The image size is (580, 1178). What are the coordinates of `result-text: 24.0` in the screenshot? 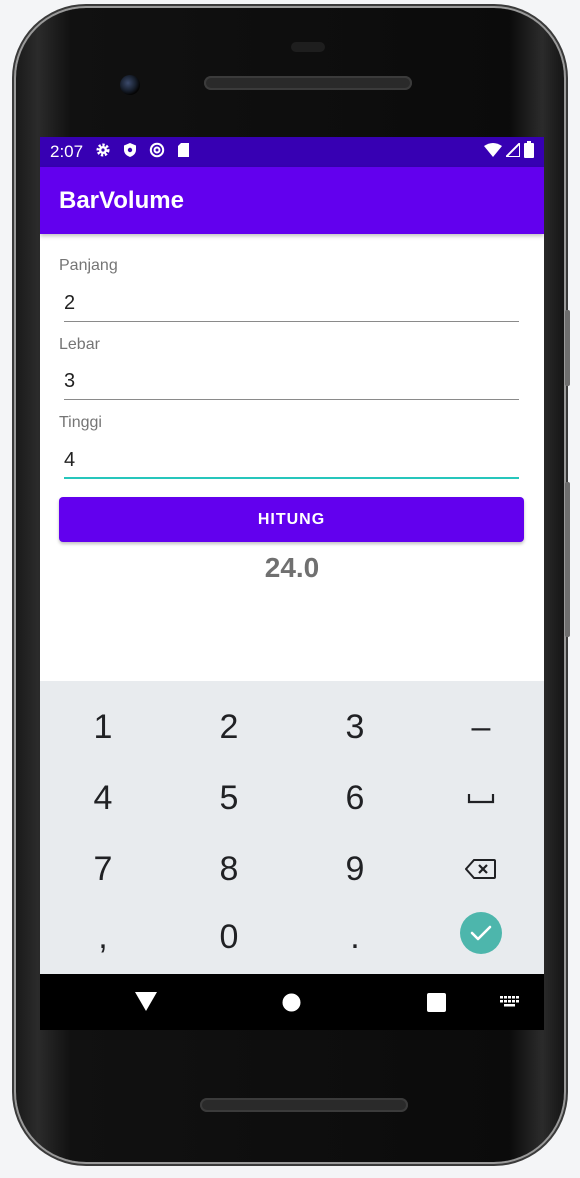 It's located at (292, 567).